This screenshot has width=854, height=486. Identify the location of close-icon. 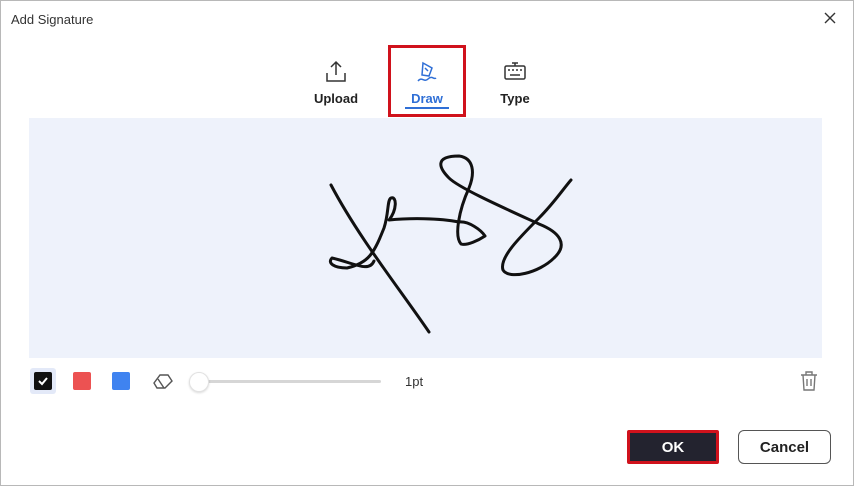
(830, 18).